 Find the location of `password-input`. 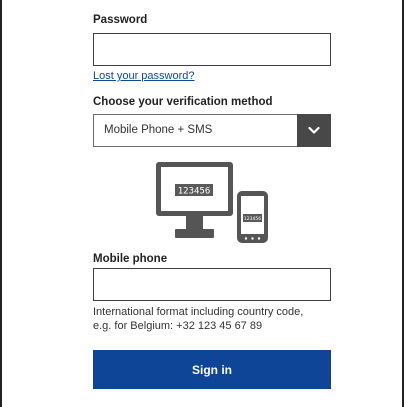

password-input is located at coordinates (212, 49).